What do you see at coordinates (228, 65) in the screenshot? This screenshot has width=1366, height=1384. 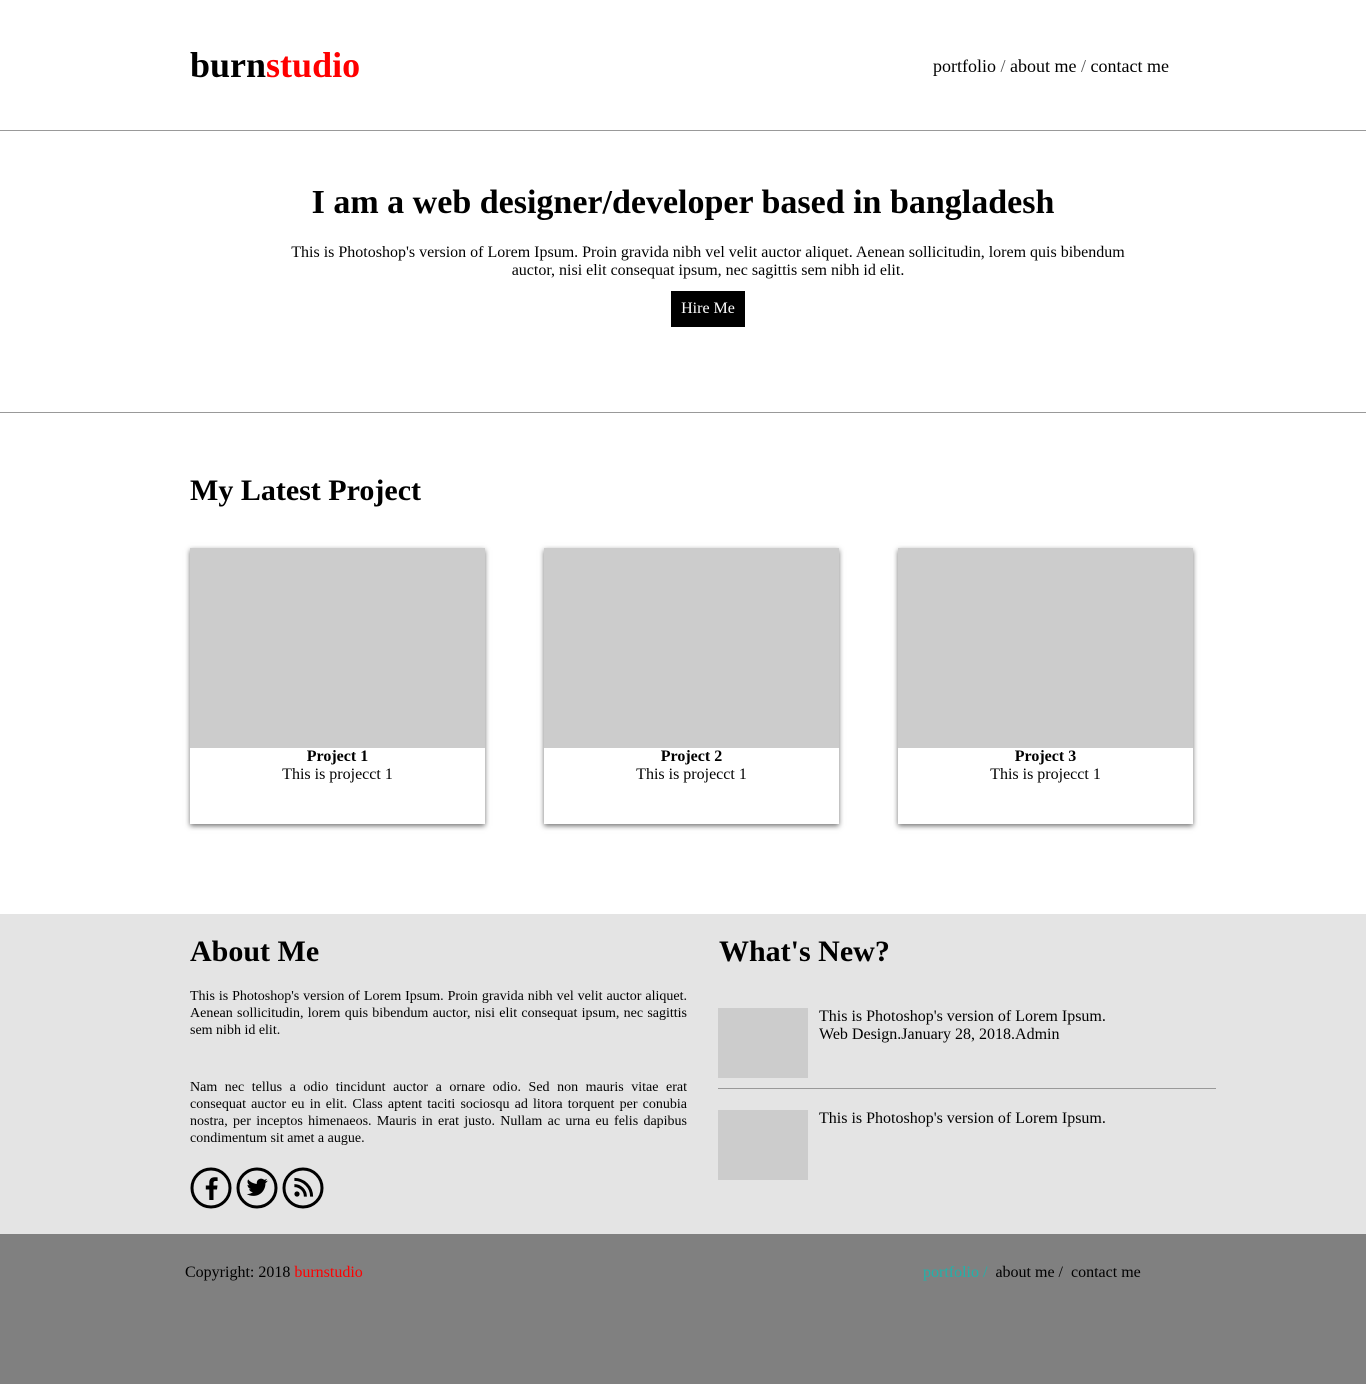 I see `logo-part-burn: burn` at bounding box center [228, 65].